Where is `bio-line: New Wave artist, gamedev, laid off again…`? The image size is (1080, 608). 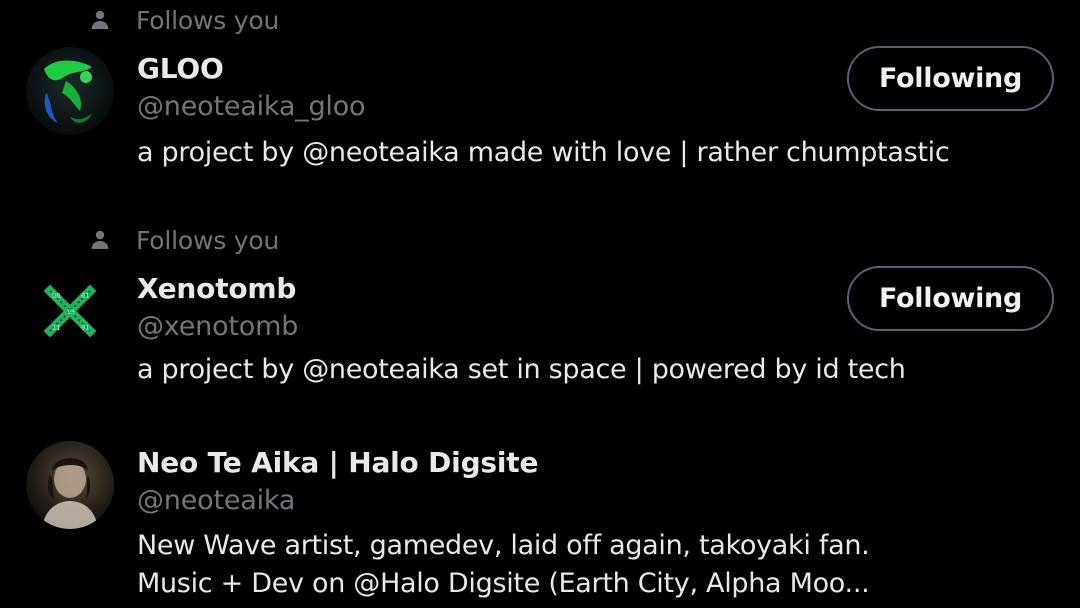
bio-line: New Wave artist, gamedev, laid off again… is located at coordinates (503, 545).